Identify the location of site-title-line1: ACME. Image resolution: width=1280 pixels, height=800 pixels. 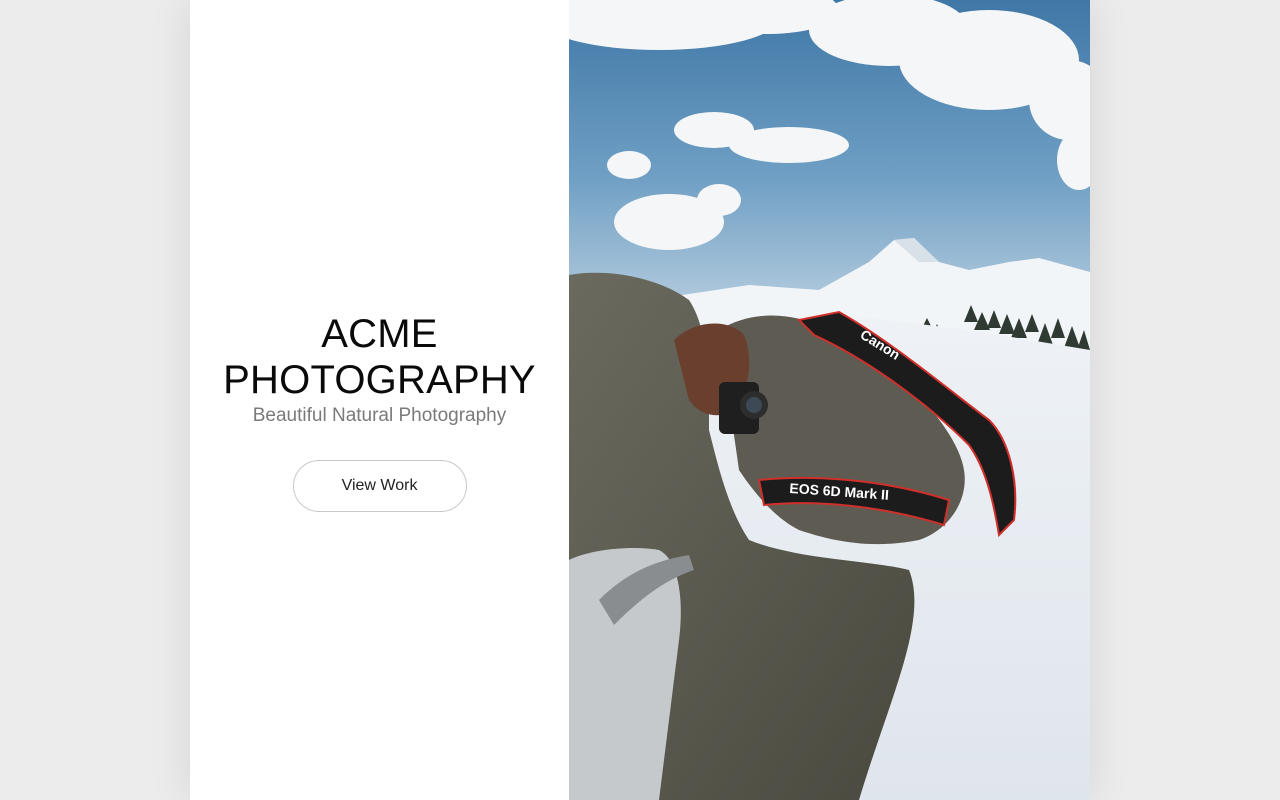
(379, 333).